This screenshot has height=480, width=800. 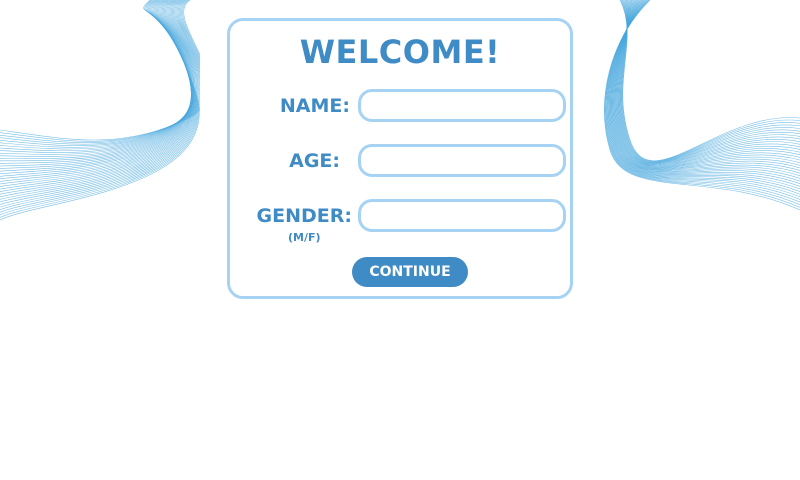 I want to click on wave-decoration-left, so click(x=100, y=110).